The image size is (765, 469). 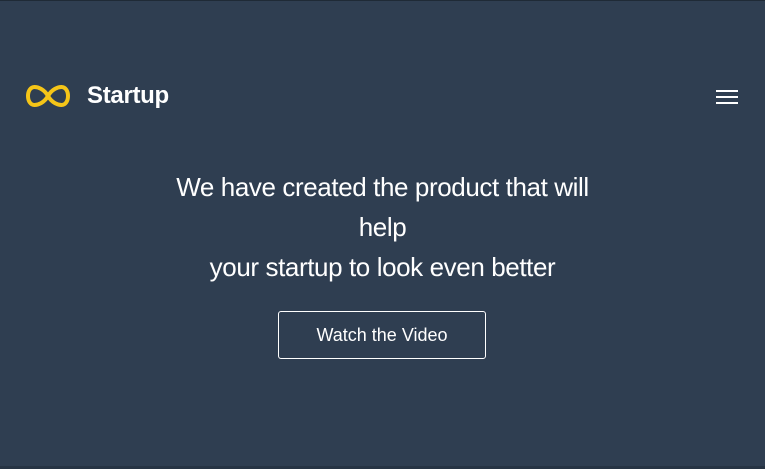 I want to click on top-border, so click(x=382, y=0).